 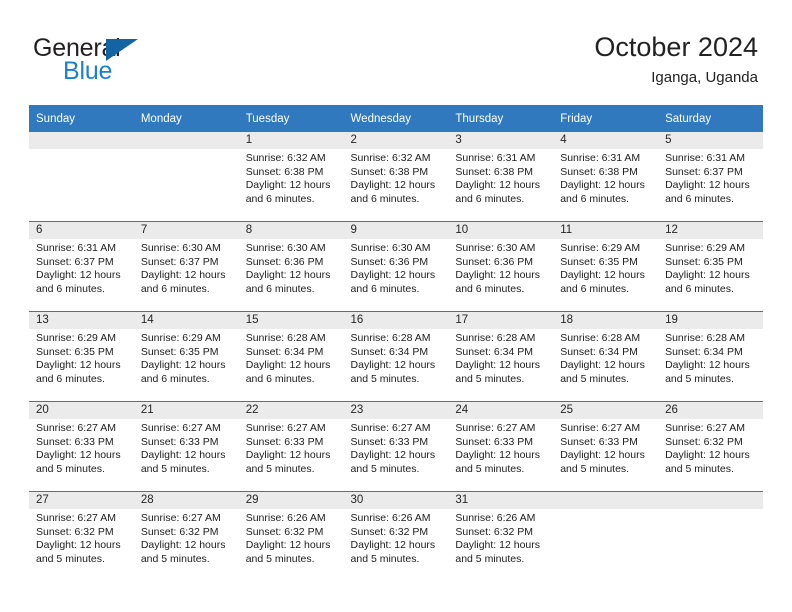 I want to click on day-number: 15, so click(x=291, y=320).